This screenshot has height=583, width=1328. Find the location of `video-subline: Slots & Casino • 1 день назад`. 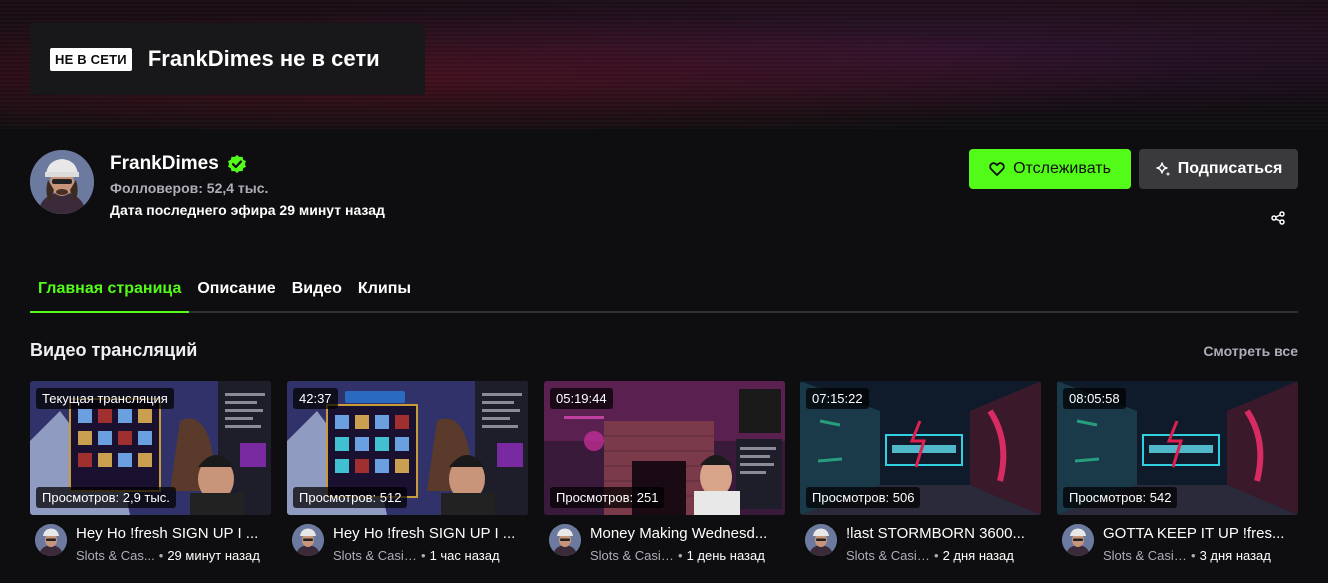

video-subline: Slots & Casino • 1 день назад is located at coordinates (687, 555).